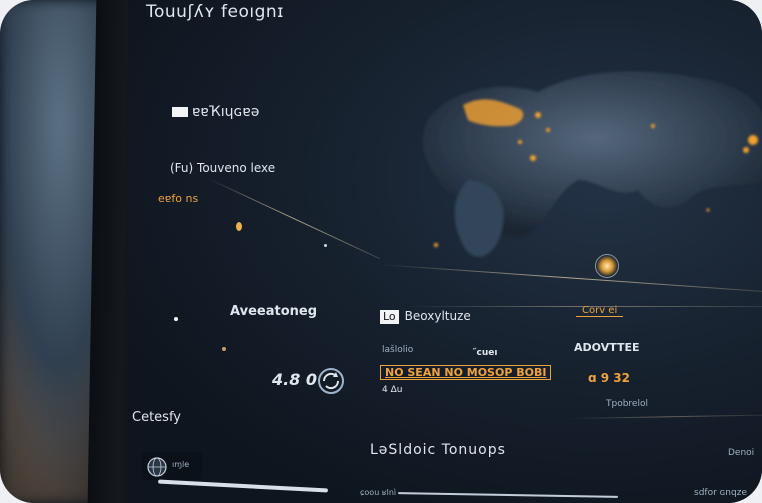 This screenshot has width=762, height=503. I want to click on bottom-progress-2-fill, so click(508, 495).